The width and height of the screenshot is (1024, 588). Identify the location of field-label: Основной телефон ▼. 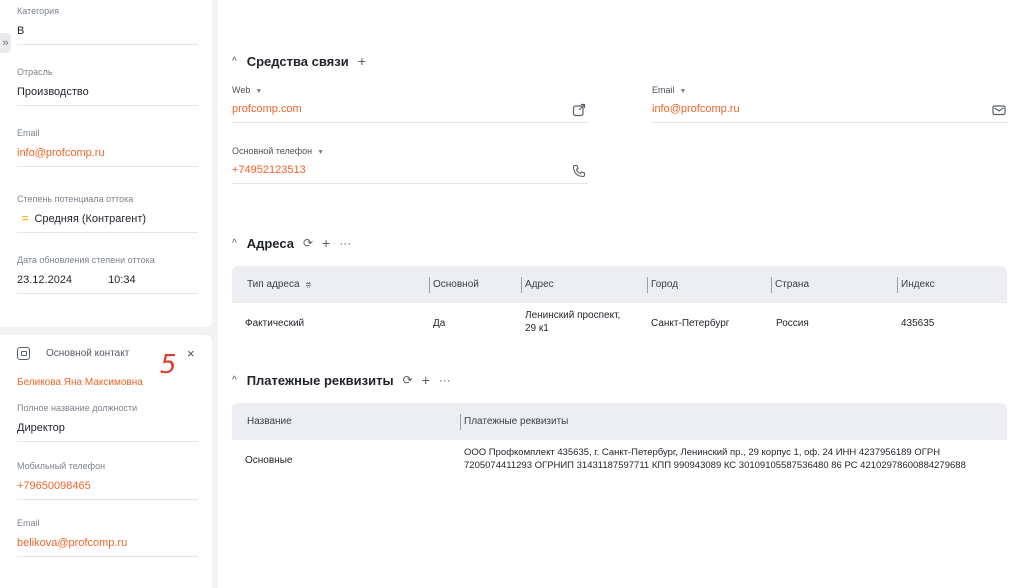
(278, 151).